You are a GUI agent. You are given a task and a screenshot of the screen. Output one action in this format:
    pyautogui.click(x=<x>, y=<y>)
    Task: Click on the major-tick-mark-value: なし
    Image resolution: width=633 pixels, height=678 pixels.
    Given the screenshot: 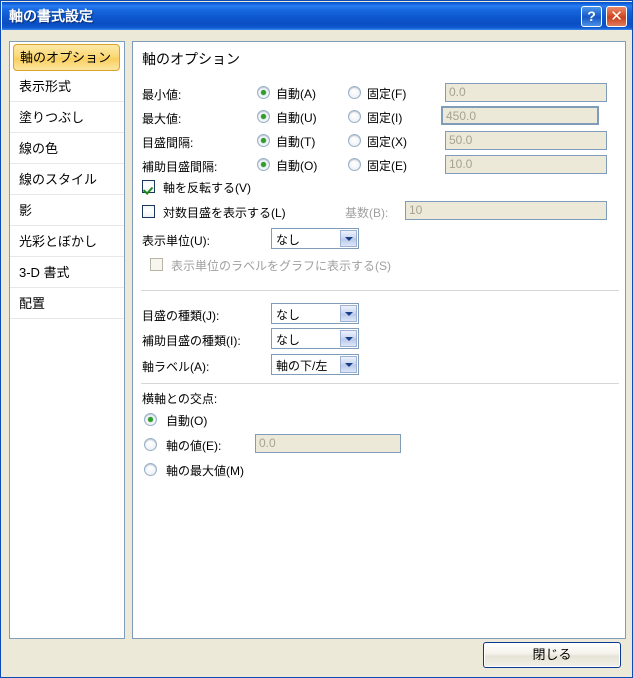 What is the action you would take?
    pyautogui.click(x=288, y=315)
    